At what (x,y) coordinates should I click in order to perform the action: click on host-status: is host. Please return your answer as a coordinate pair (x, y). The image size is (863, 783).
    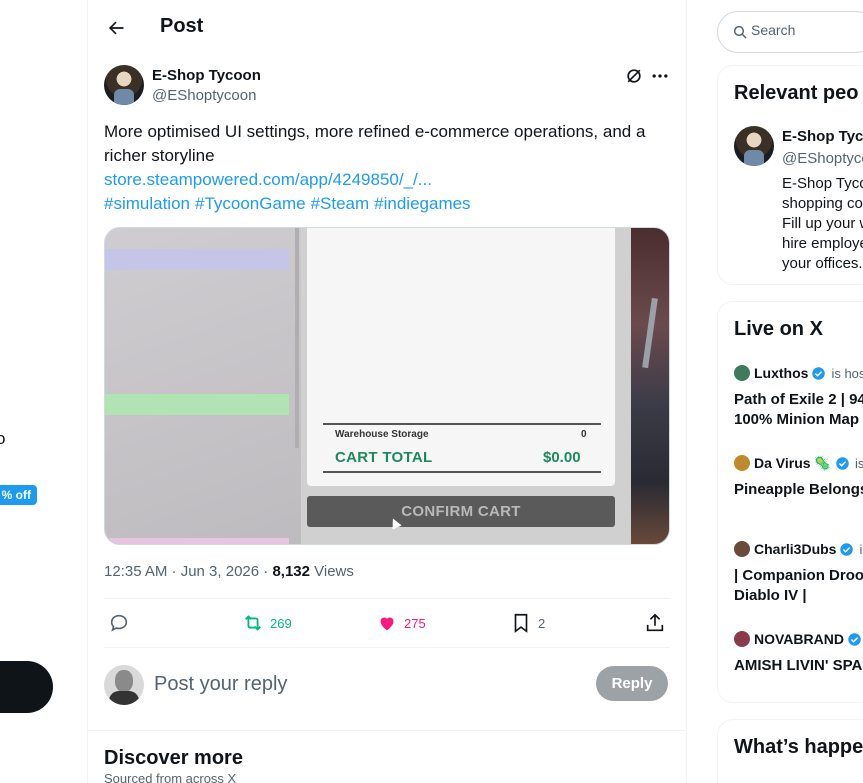
    Looking at the image, I should click on (847, 373).